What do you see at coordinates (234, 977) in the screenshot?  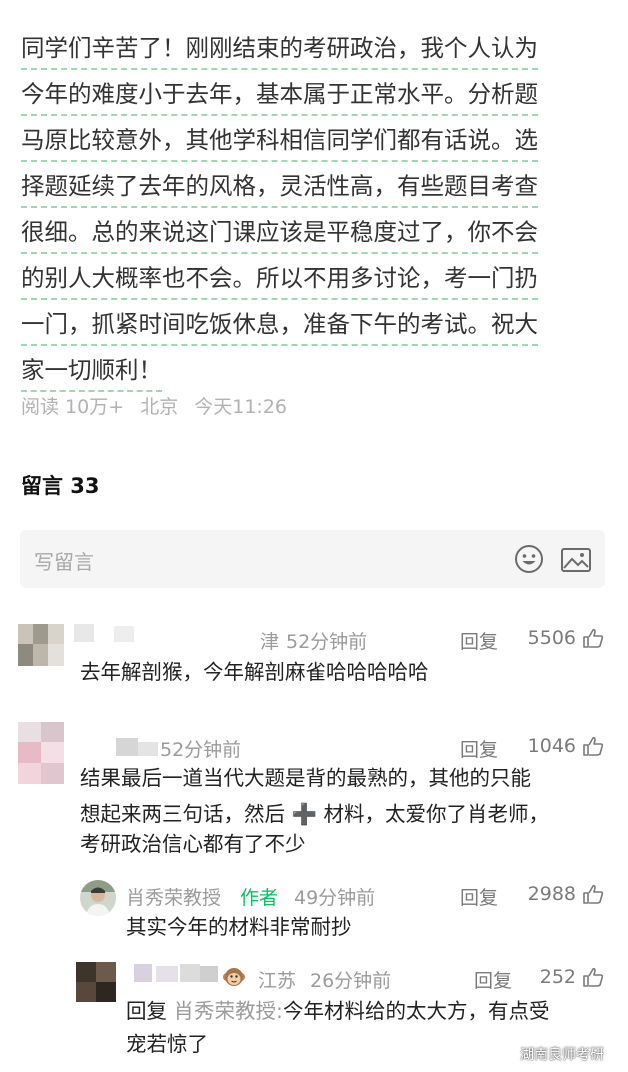 I see `monkey-emoji-icon` at bounding box center [234, 977].